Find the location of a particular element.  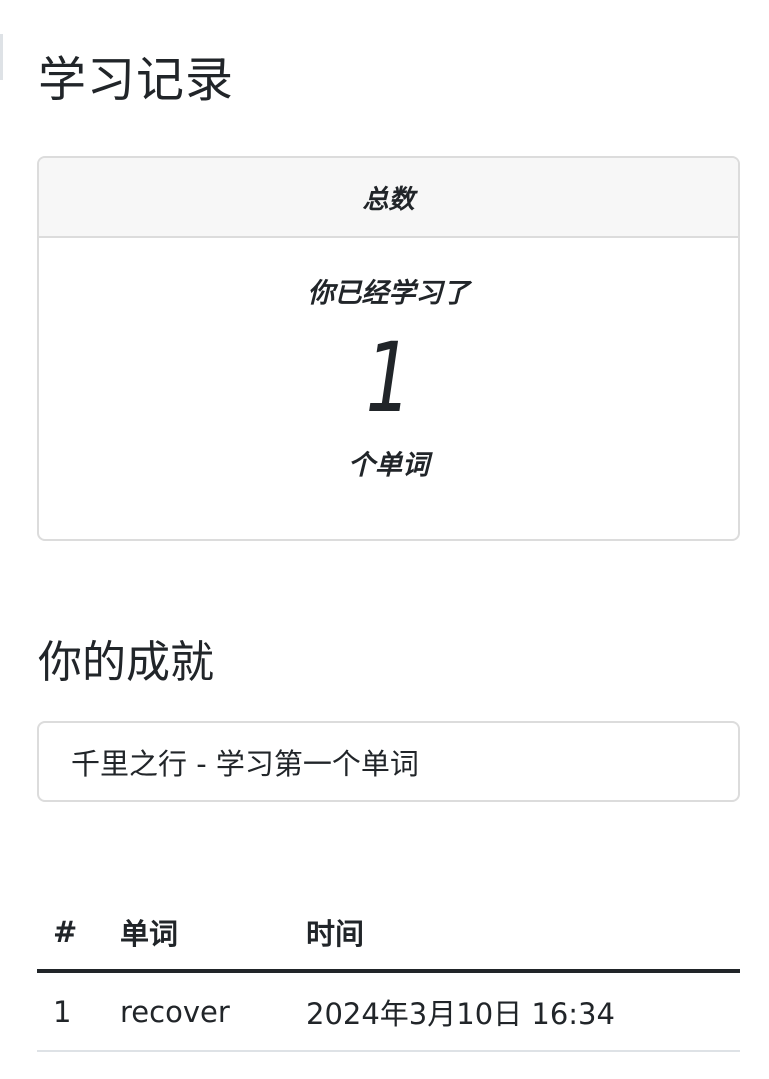

achievements-title: 你的成就 is located at coordinates (126, 662).